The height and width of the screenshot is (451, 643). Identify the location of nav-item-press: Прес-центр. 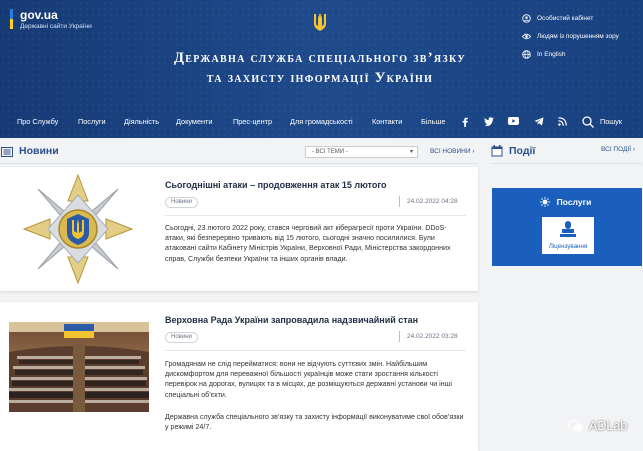
(252, 122).